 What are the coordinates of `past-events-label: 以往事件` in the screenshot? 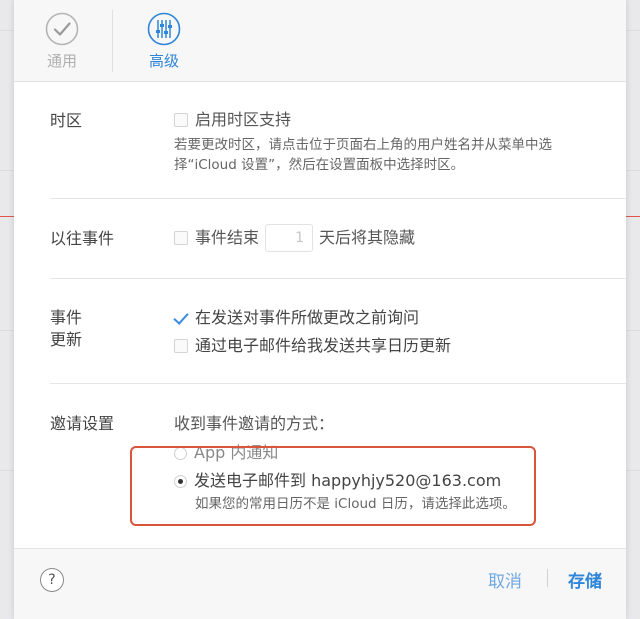 It's located at (82, 238).